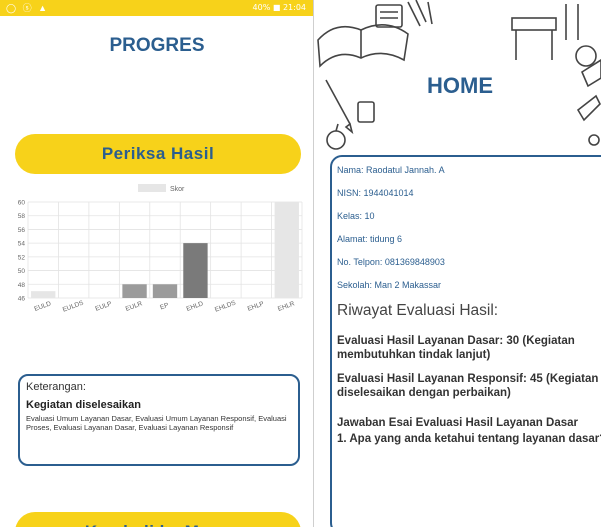  I want to click on y-tick-label: 50, so click(22, 271).